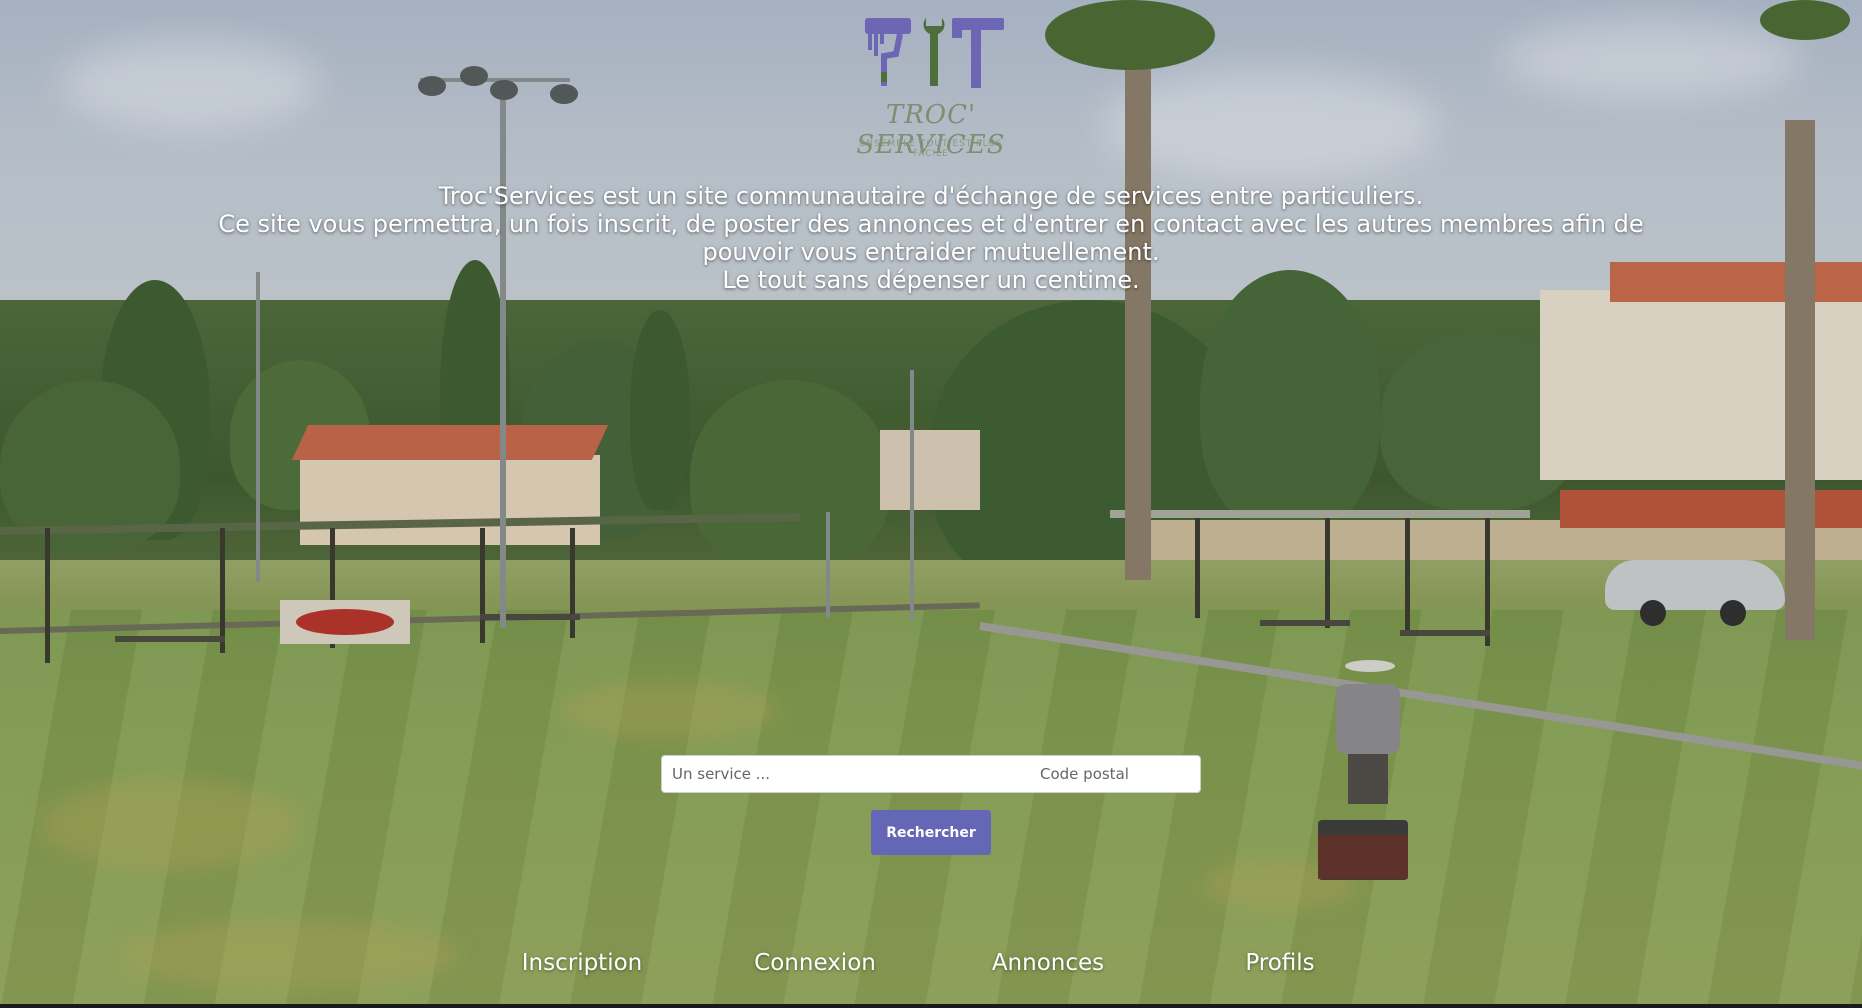  I want to click on postal-code-input, so click(1115, 774).